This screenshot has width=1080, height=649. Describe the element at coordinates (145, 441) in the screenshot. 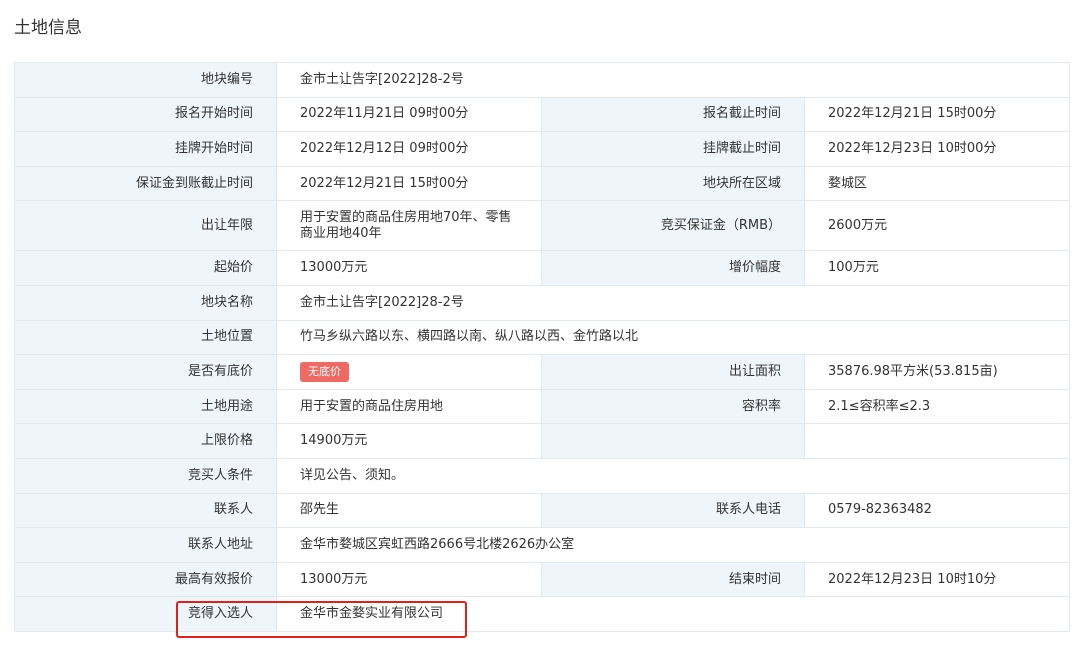

I see `cap-price-label: 上限价格` at that location.